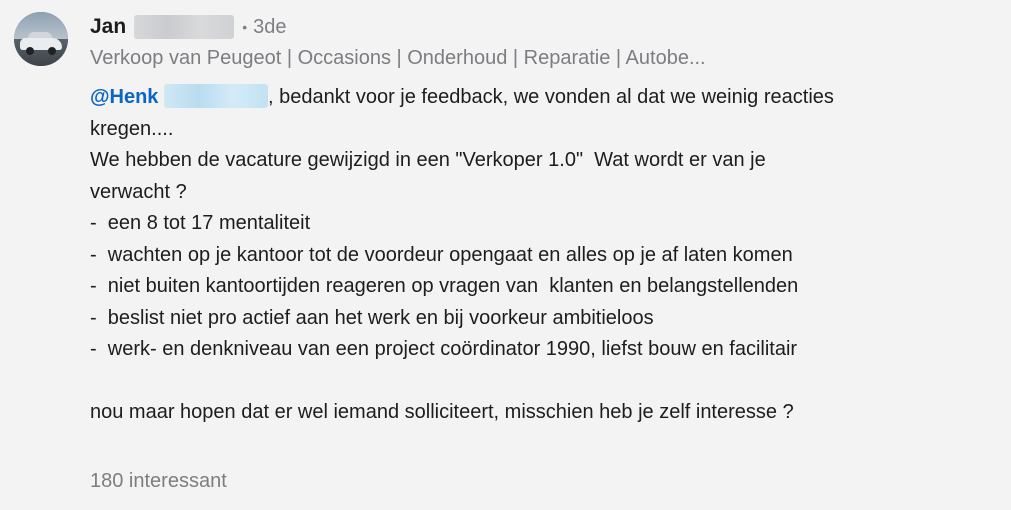  I want to click on comment-header: Jan • 3de, so click(188, 27).